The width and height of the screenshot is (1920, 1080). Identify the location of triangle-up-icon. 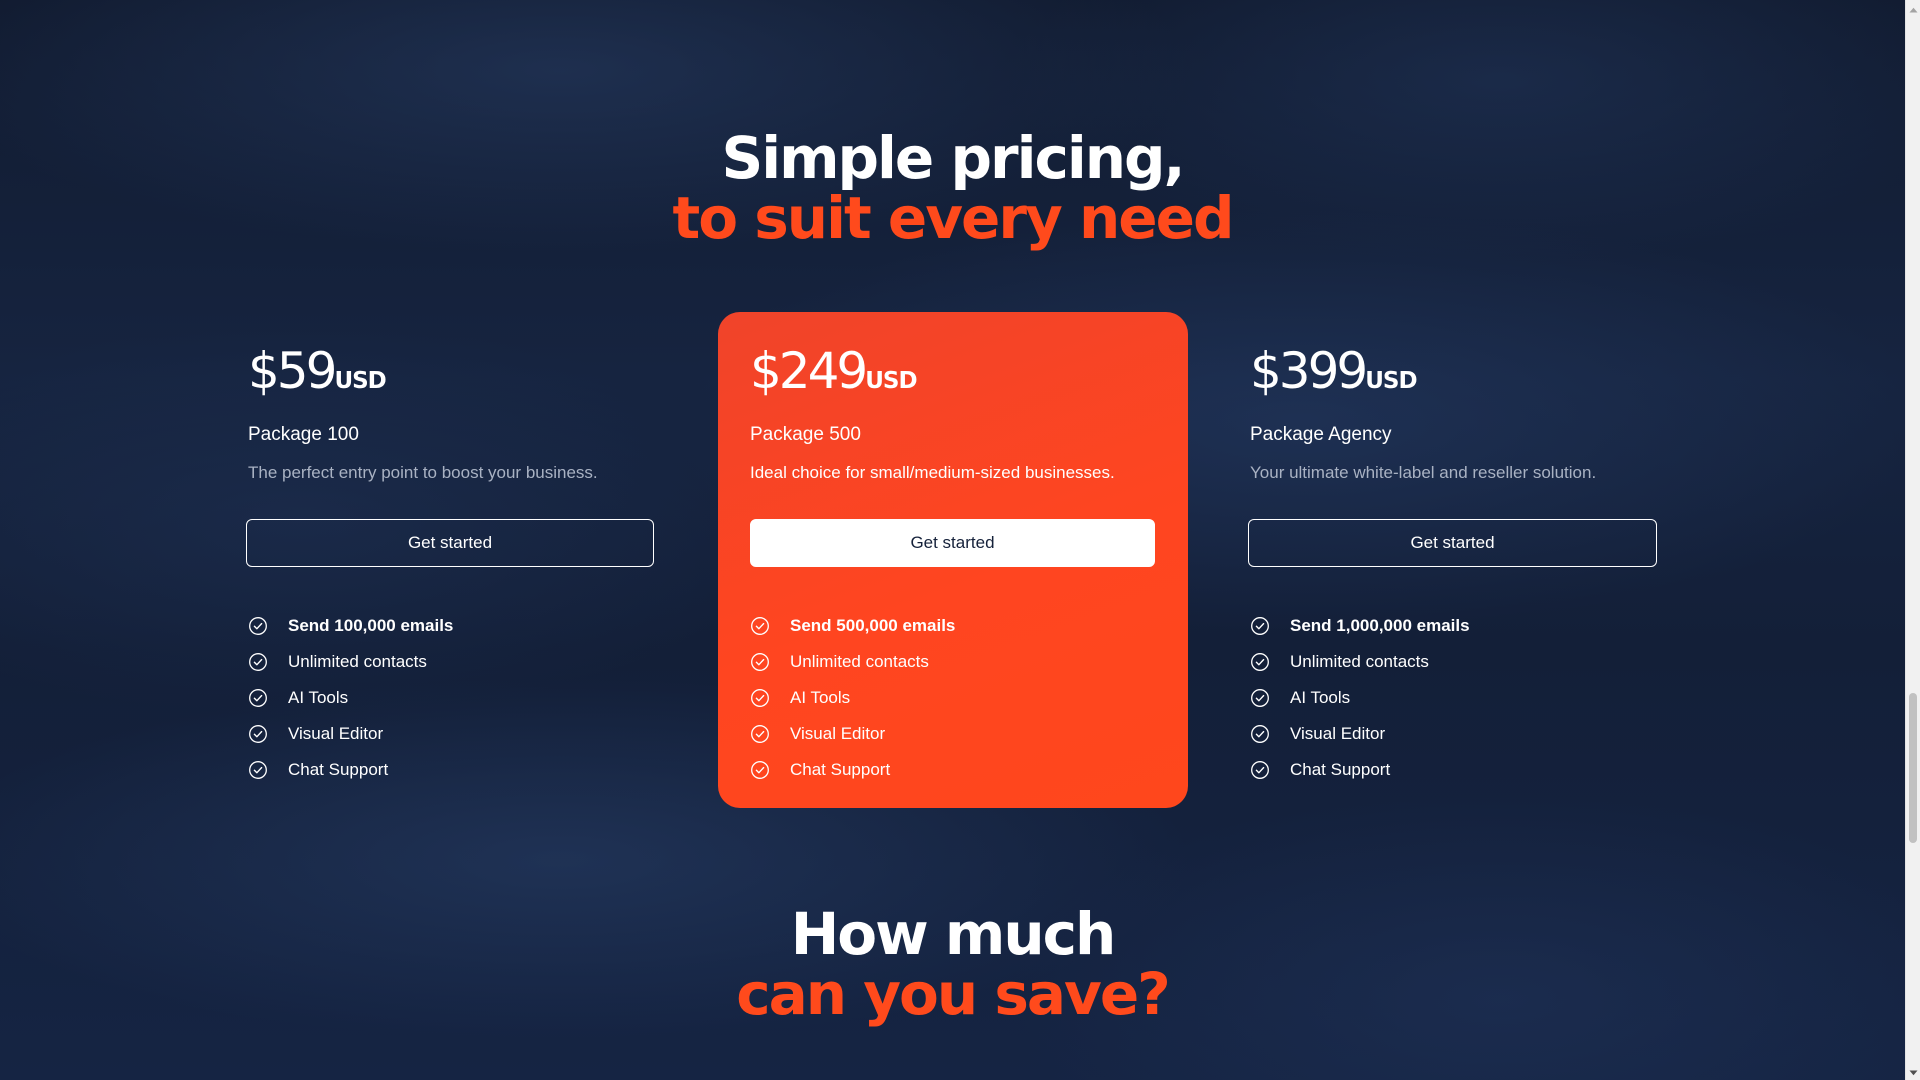
(1913, 9).